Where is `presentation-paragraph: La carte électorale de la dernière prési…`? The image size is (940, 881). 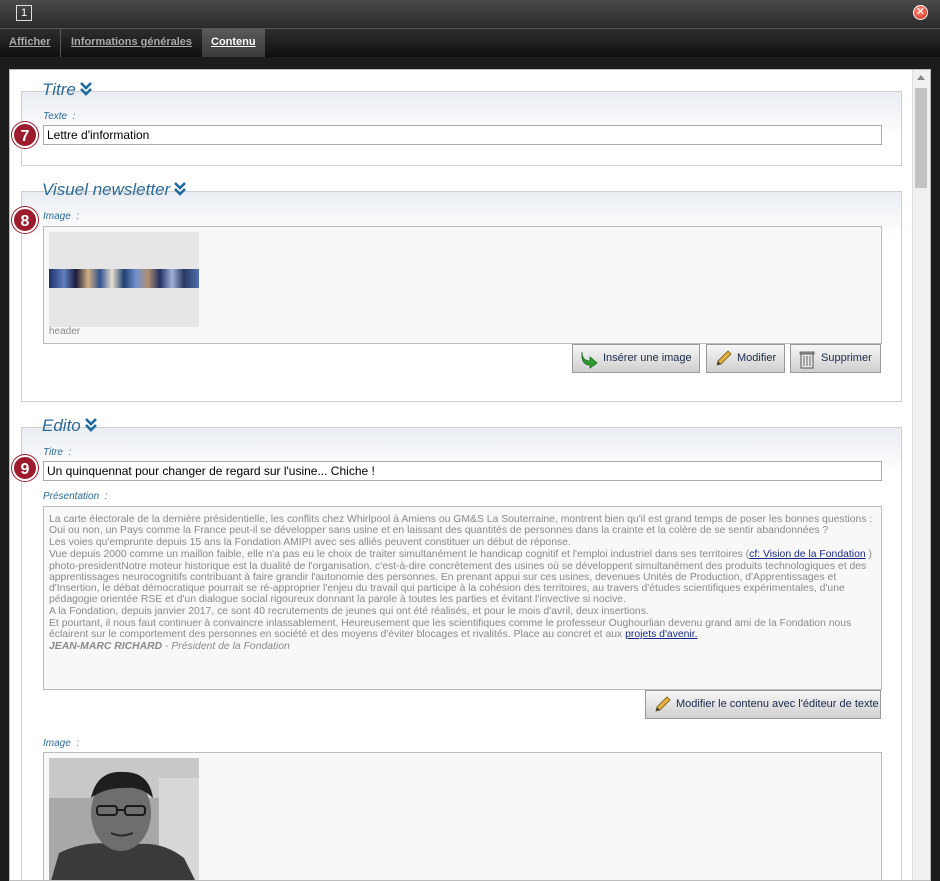 presentation-paragraph: La carte électorale de la dernière prési… is located at coordinates (461, 525).